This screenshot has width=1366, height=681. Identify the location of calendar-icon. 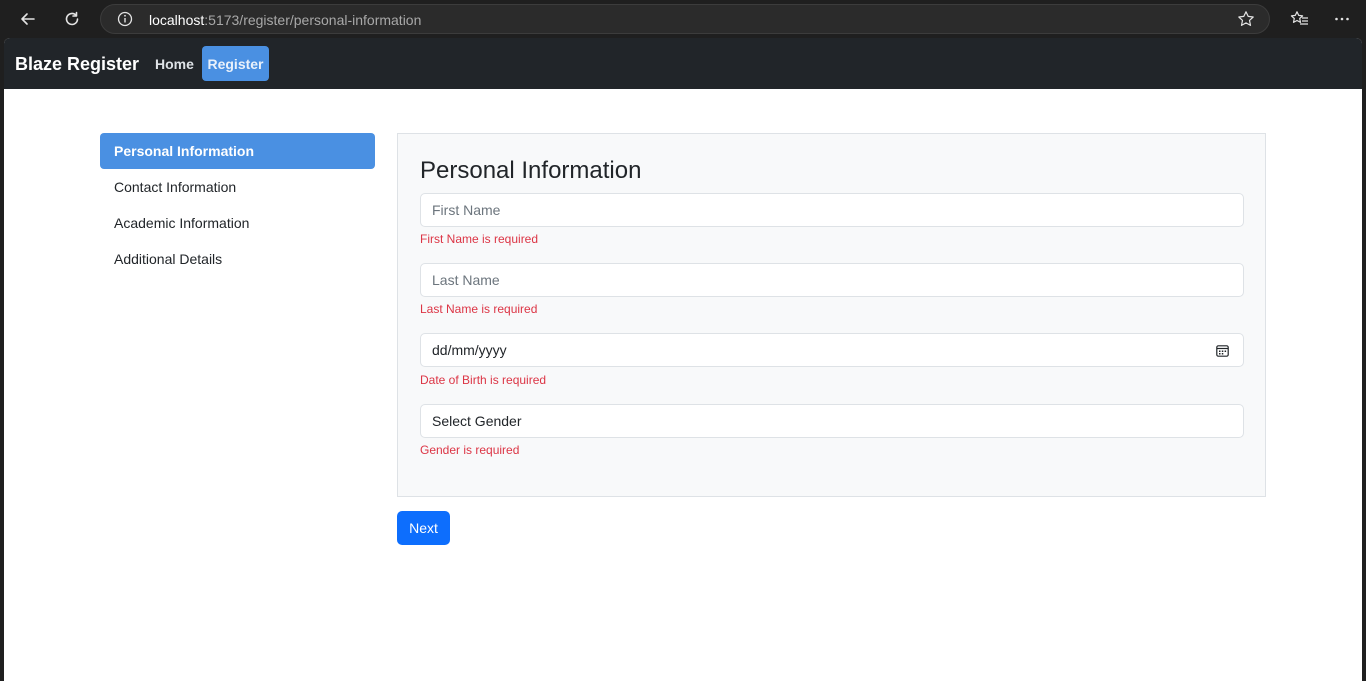
(1222, 350).